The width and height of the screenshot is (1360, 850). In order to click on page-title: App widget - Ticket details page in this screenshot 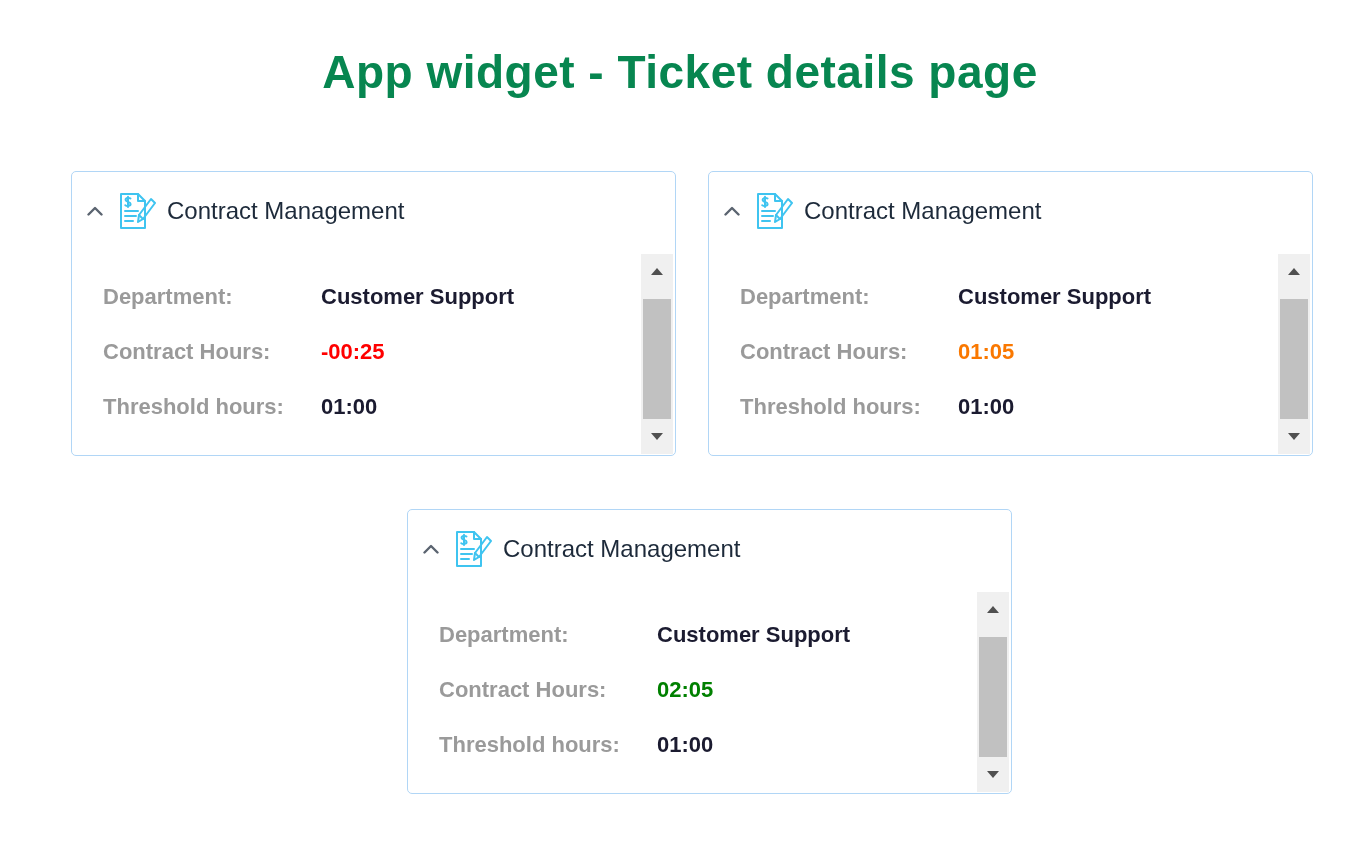, I will do `click(680, 72)`.